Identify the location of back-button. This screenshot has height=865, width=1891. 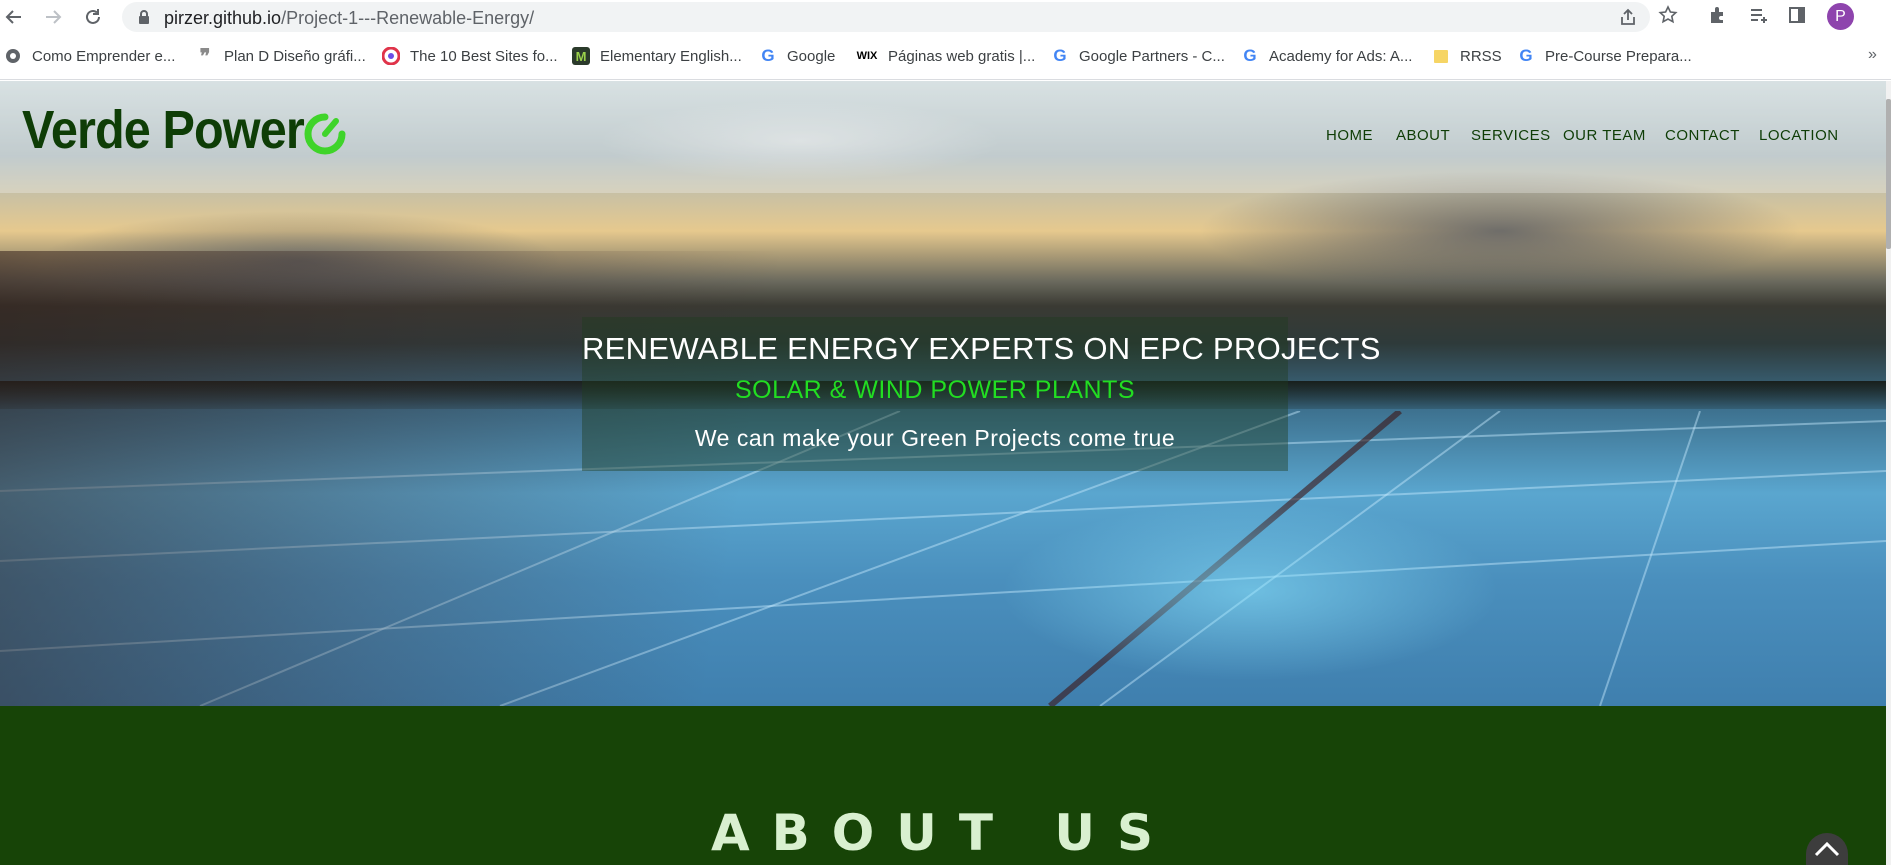
(14, 17).